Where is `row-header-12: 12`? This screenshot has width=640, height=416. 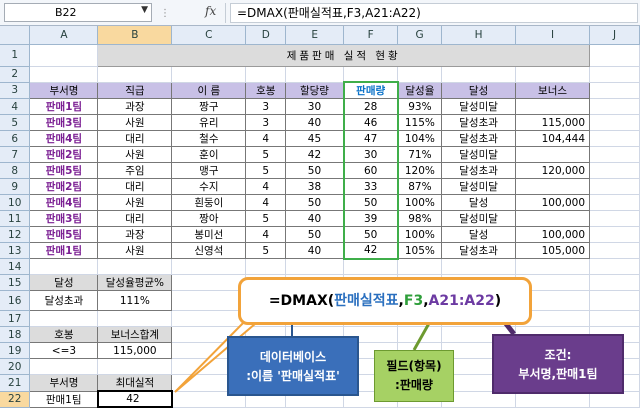
row-header-12: 12 is located at coordinates (15, 234).